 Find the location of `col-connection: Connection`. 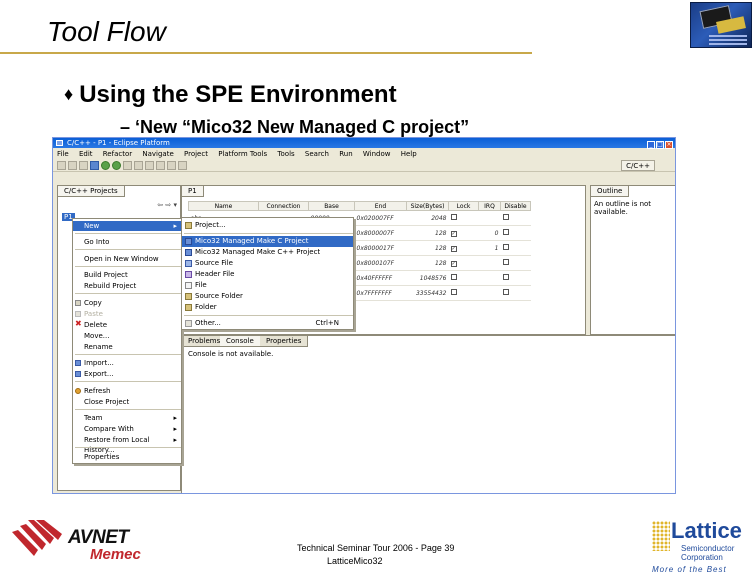

col-connection: Connection is located at coordinates (283, 206).